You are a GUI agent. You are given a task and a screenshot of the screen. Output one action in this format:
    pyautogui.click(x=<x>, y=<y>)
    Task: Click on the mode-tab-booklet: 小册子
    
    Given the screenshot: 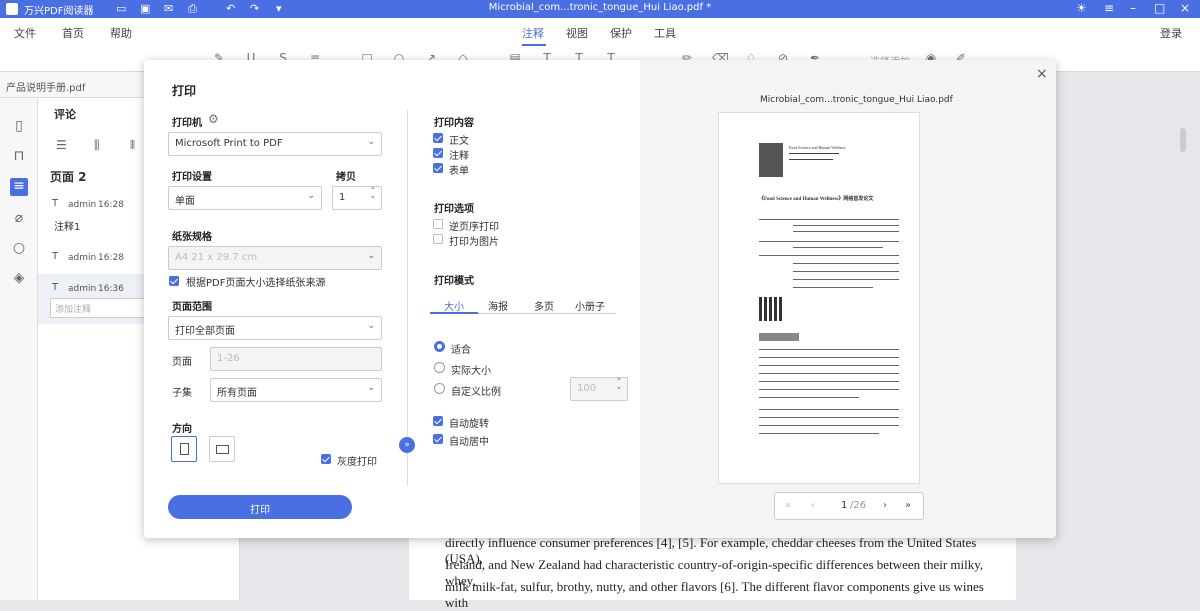 What is the action you would take?
    pyautogui.click(x=590, y=305)
    